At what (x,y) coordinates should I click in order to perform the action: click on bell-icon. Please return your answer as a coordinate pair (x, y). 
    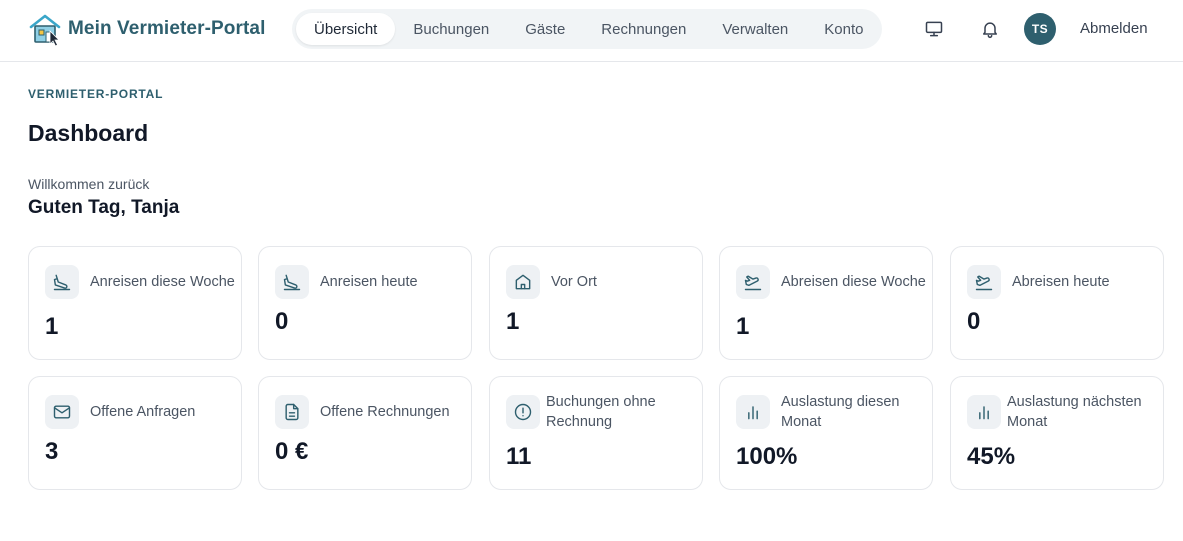
    Looking at the image, I should click on (990, 29).